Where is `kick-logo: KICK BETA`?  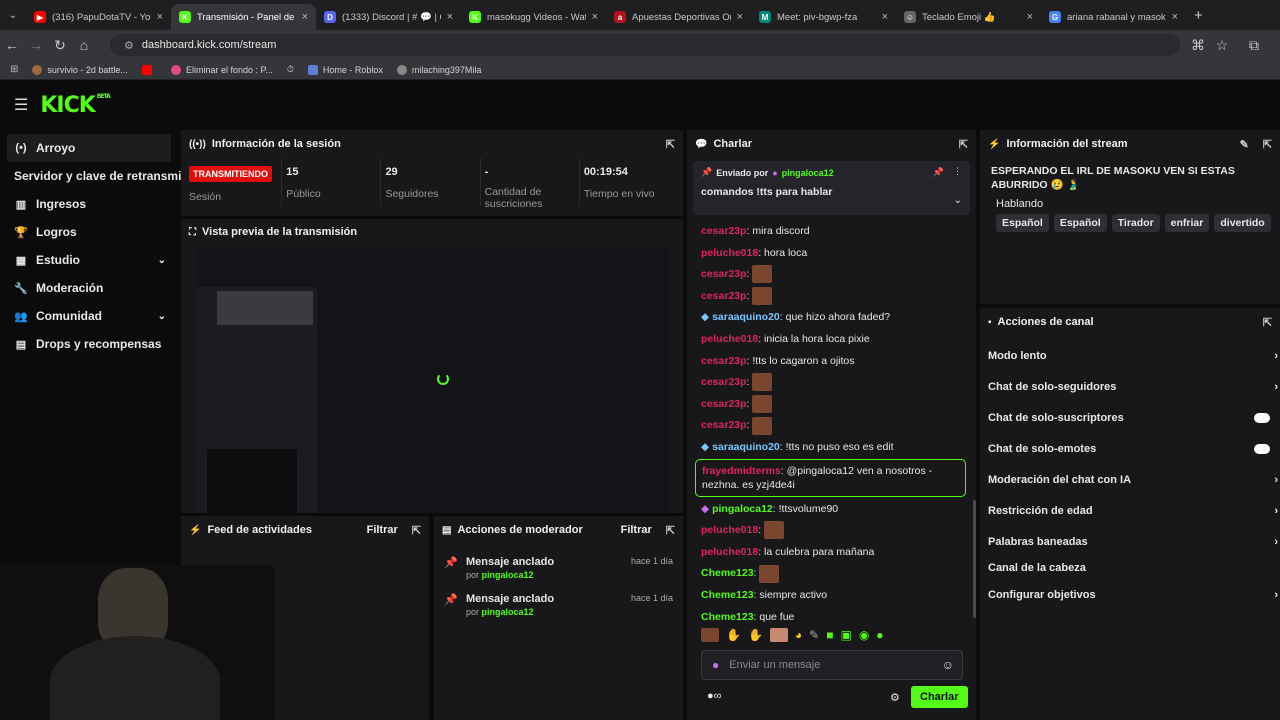 kick-logo: KICK BETA is located at coordinates (75, 105).